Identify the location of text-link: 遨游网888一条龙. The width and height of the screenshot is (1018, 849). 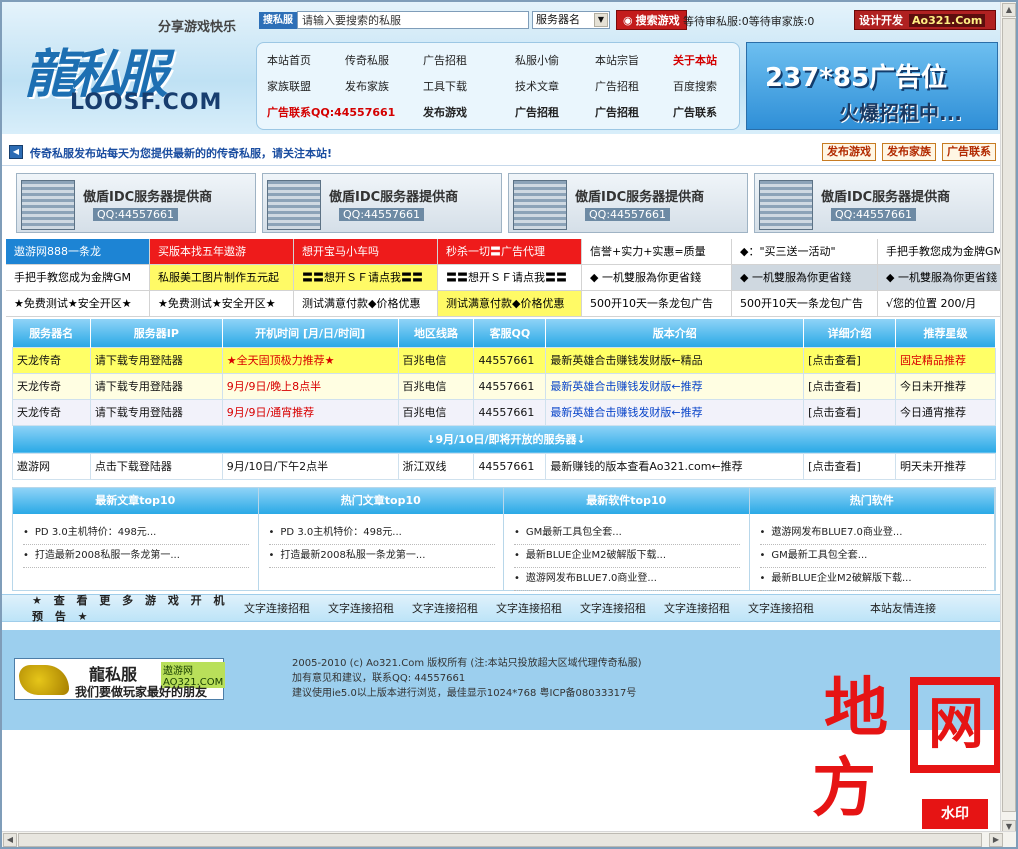
(78, 251).